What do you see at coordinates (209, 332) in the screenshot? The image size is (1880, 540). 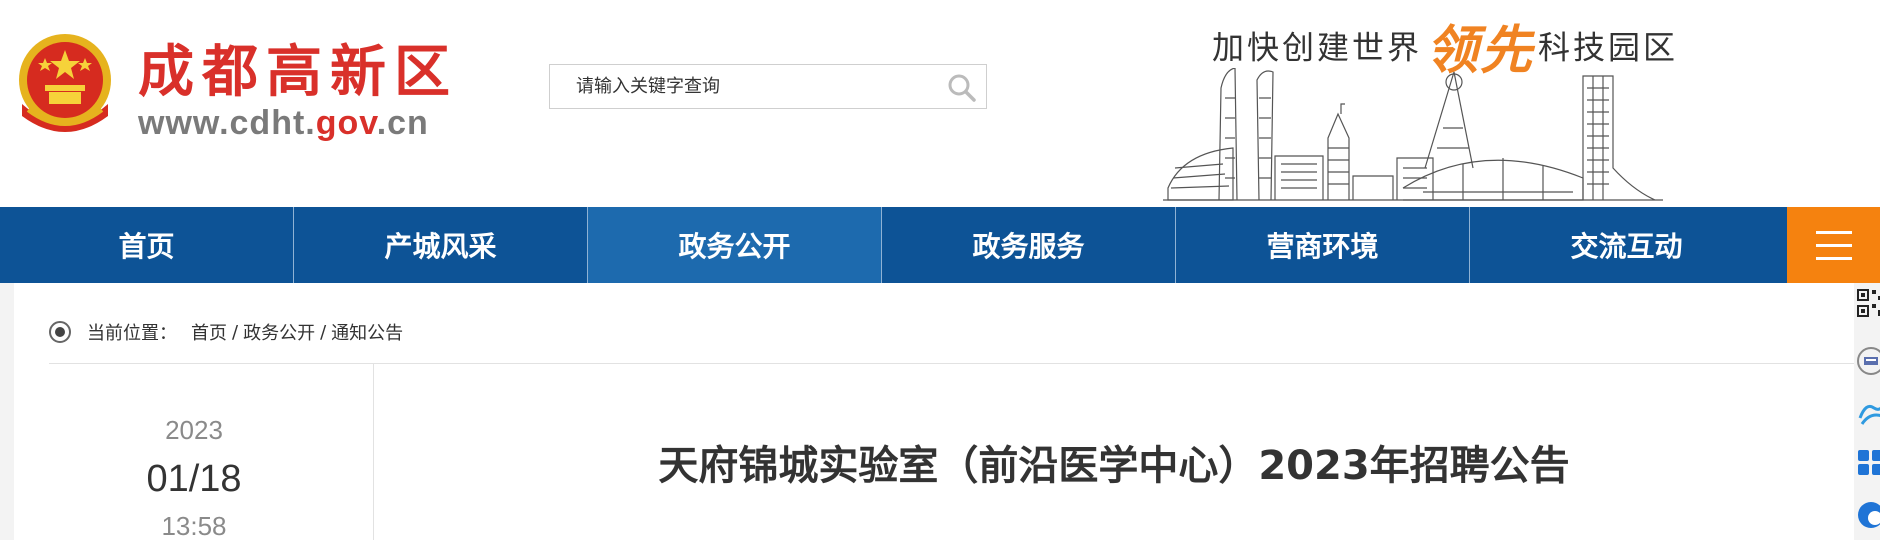 I see `breadcrumb-home: 首页` at bounding box center [209, 332].